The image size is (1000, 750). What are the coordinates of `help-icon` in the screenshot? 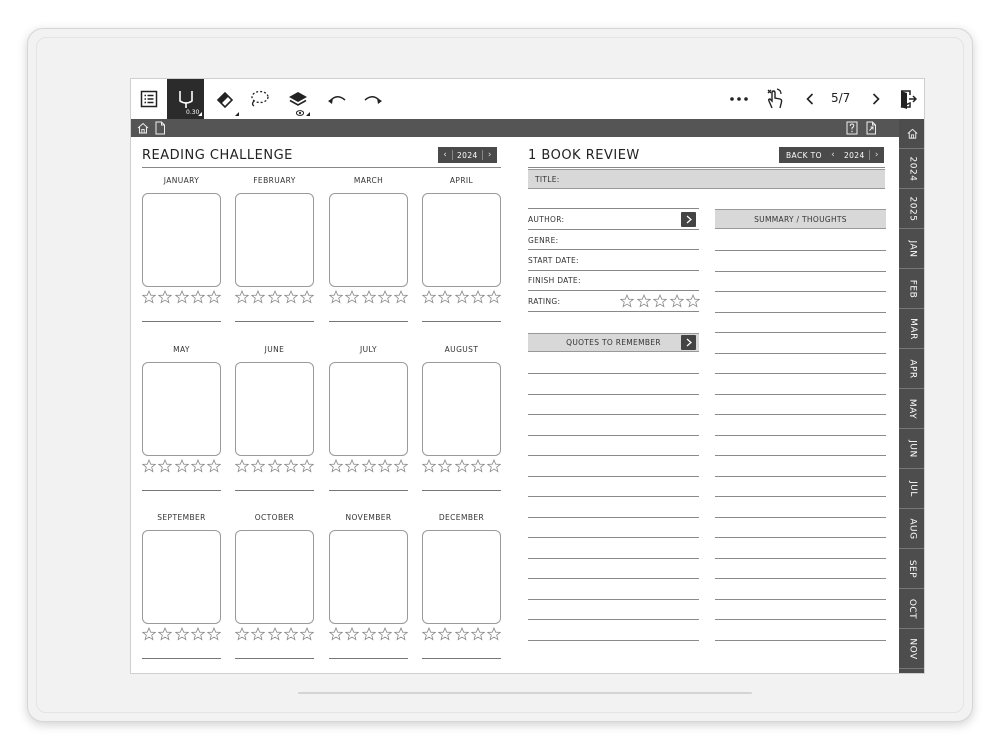 It's located at (852, 128).